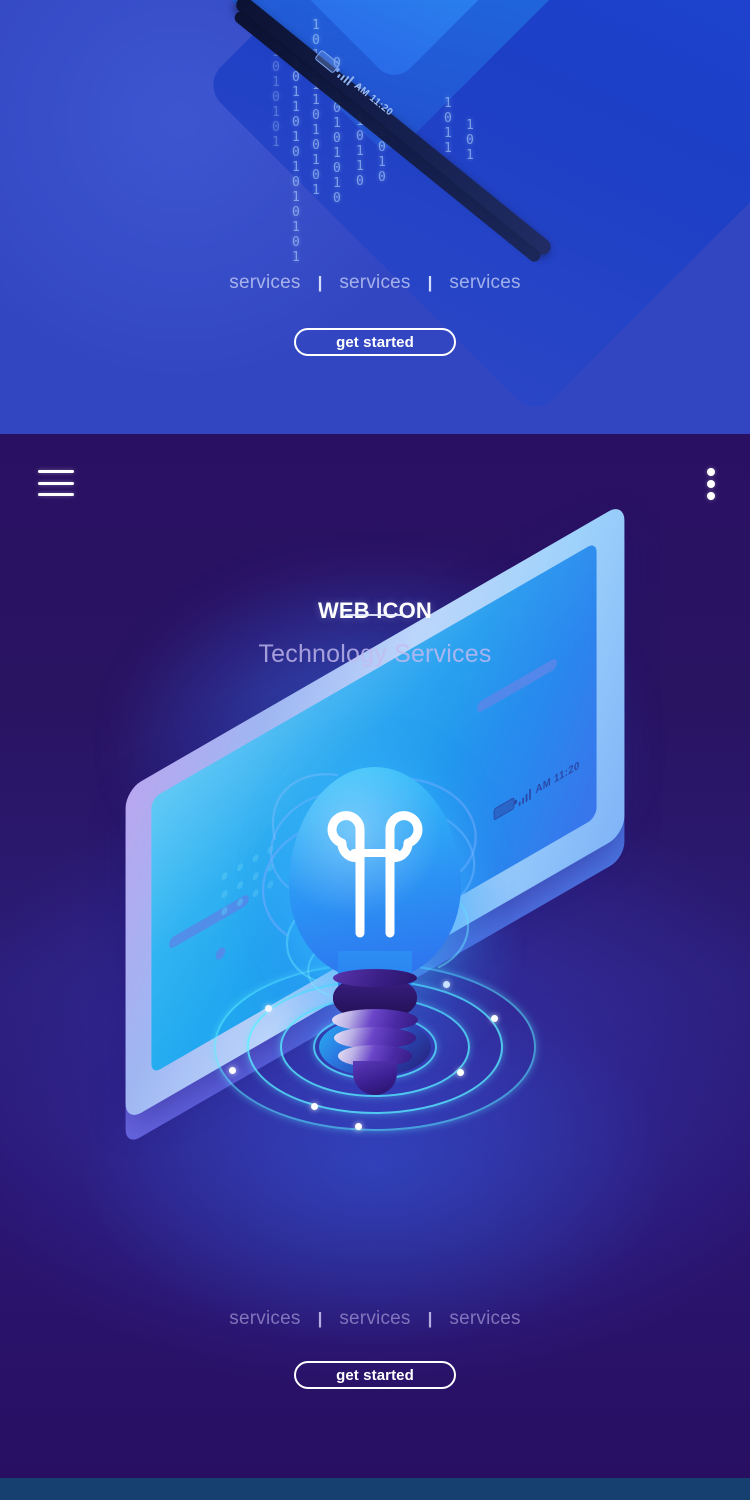 Image resolution: width=750 pixels, height=1500 pixels. What do you see at coordinates (375, 1032) in the screenshot?
I see `bulb-screw-base` at bounding box center [375, 1032].